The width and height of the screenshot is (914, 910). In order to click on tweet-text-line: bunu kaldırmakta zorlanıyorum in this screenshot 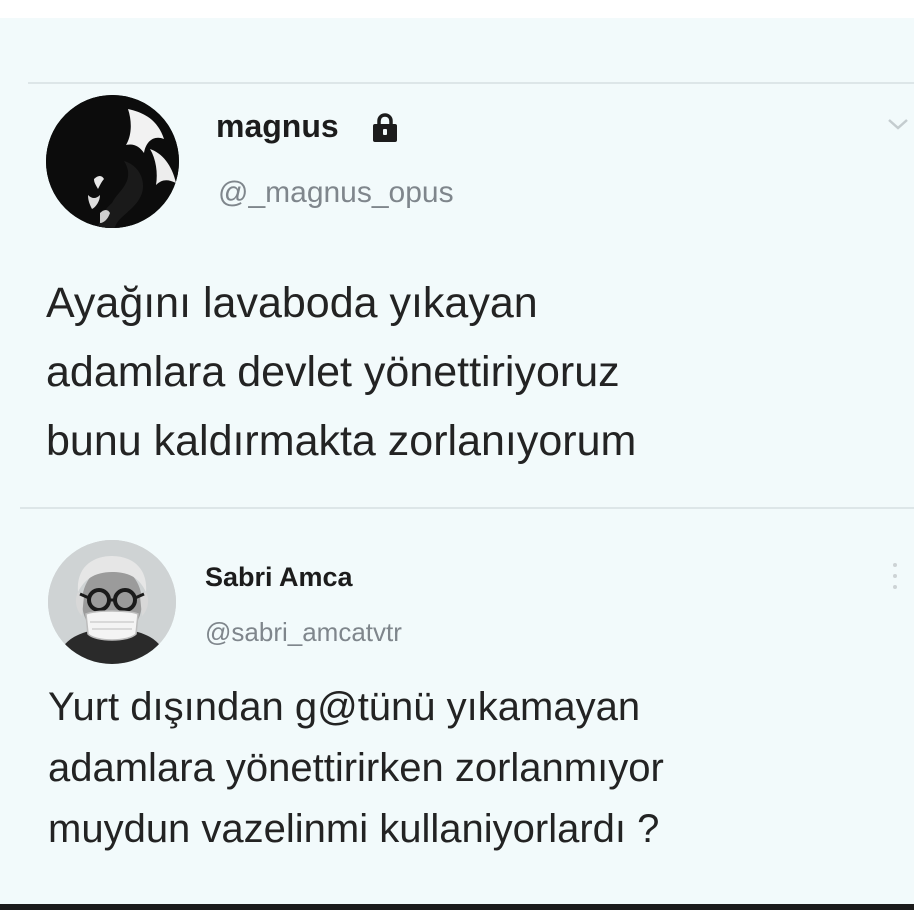, I will do `click(341, 441)`.